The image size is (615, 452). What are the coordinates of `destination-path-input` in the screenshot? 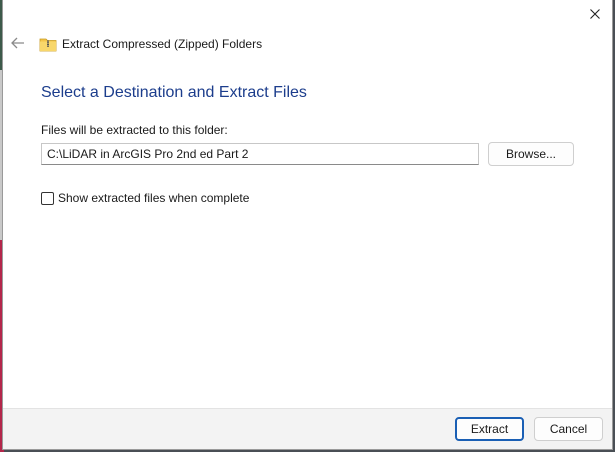 It's located at (260, 154).